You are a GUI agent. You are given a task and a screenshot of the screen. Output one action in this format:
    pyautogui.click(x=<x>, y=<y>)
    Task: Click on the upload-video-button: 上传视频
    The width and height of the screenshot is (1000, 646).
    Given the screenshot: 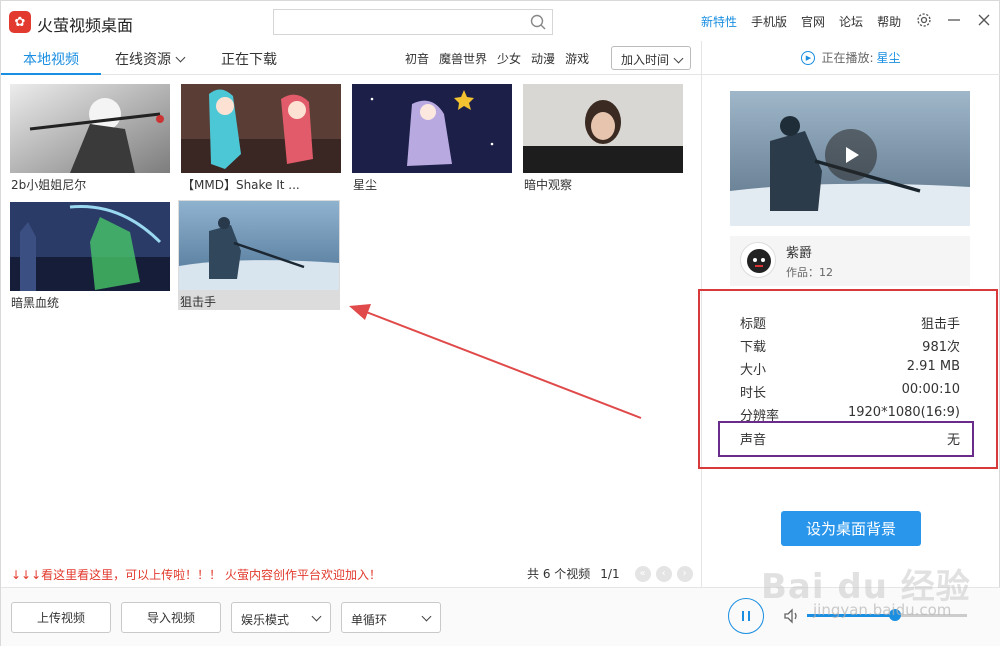 What is the action you would take?
    pyautogui.click(x=61, y=617)
    